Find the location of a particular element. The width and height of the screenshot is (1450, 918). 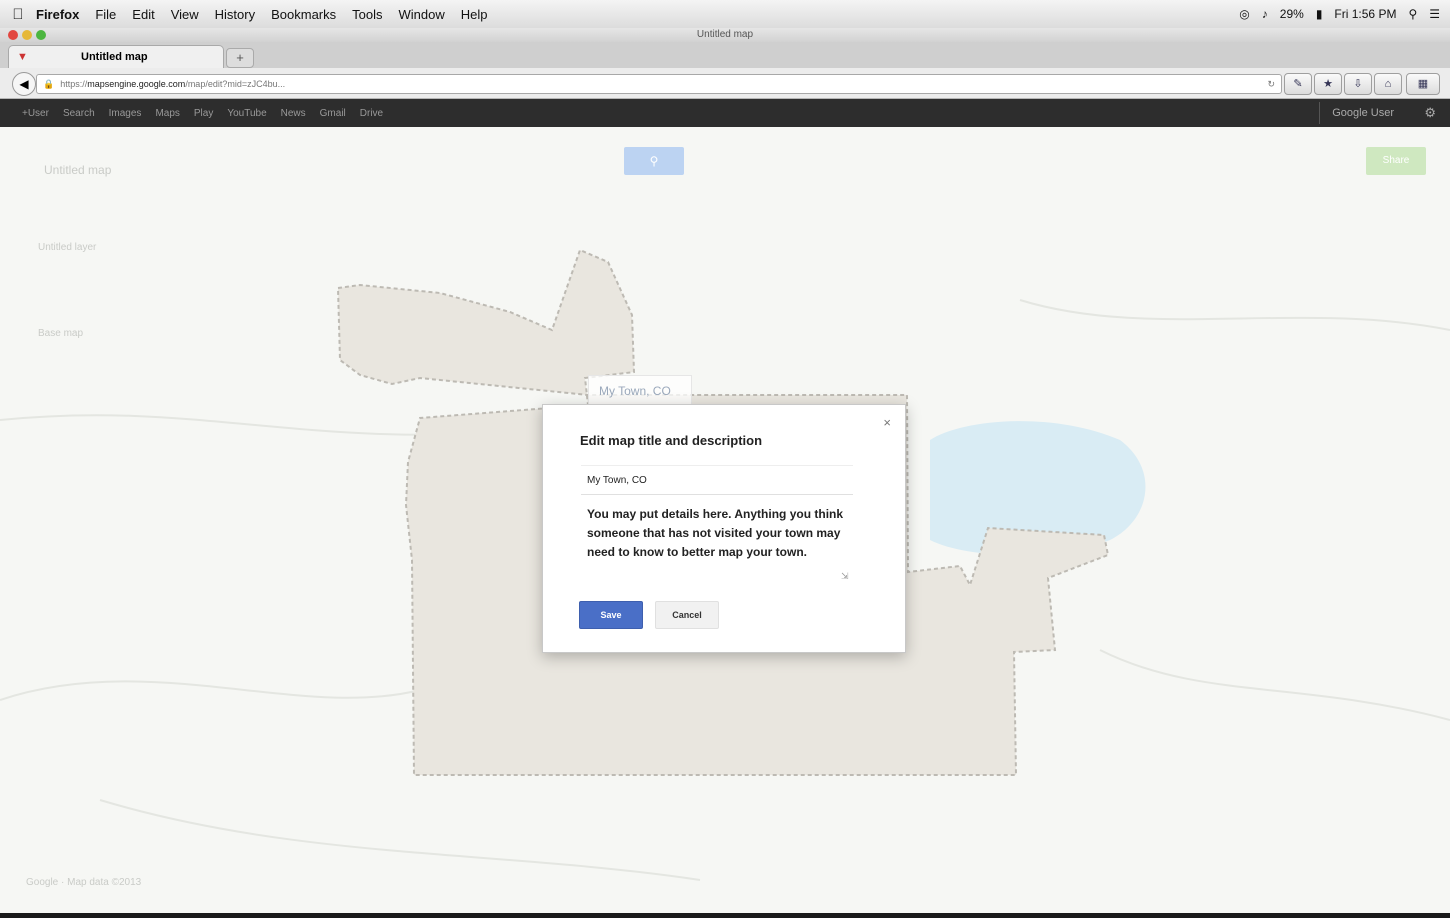

window-title: Untitled map is located at coordinates (725, 35).